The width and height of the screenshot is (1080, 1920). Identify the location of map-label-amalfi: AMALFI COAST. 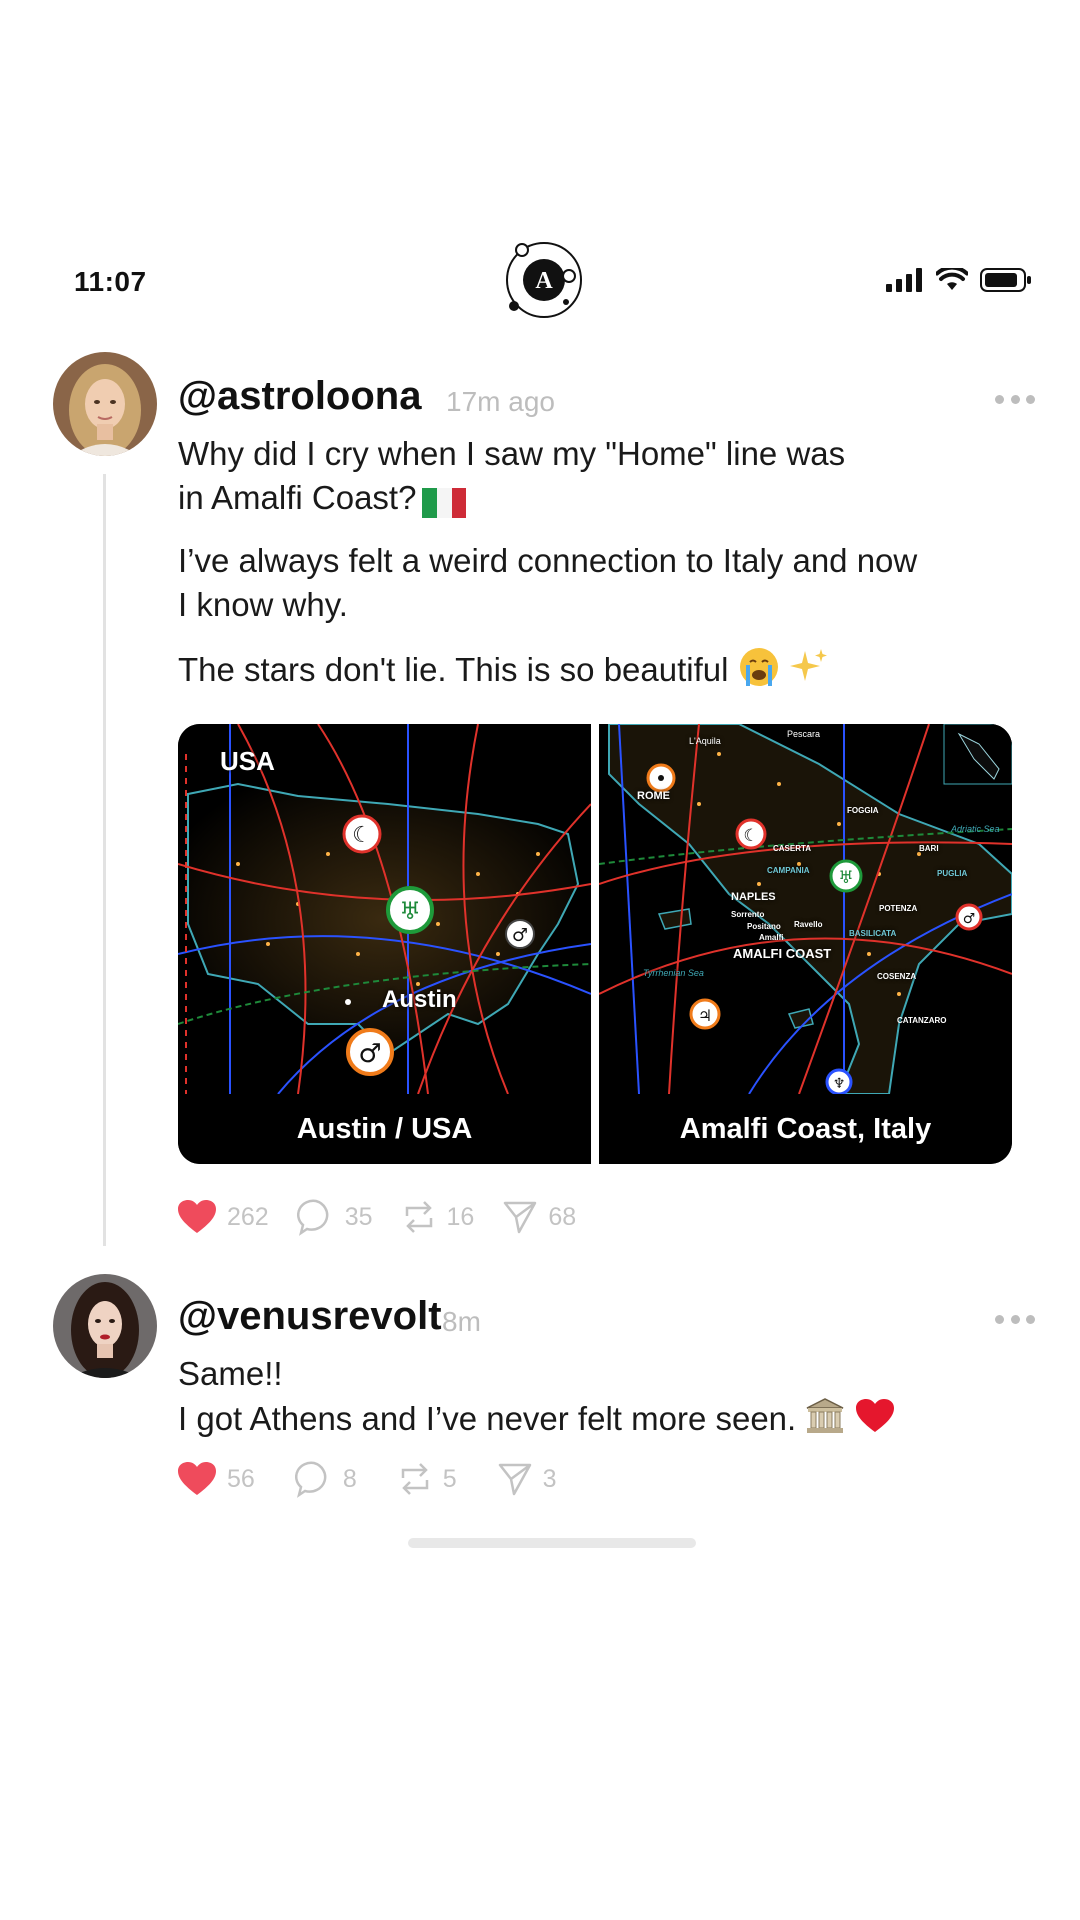
(782, 953).